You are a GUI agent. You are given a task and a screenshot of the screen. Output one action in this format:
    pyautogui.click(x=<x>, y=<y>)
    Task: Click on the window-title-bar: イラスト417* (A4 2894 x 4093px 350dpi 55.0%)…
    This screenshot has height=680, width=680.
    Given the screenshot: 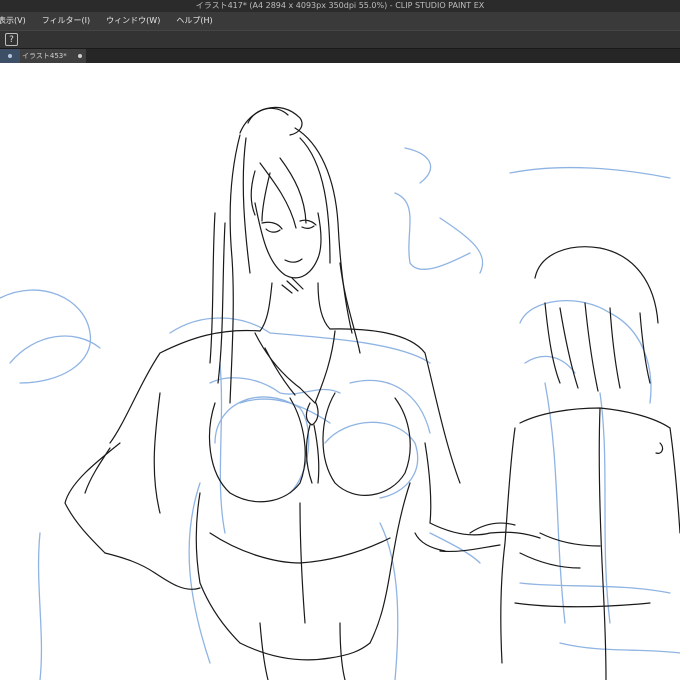 What is the action you would take?
    pyautogui.click(x=340, y=6)
    